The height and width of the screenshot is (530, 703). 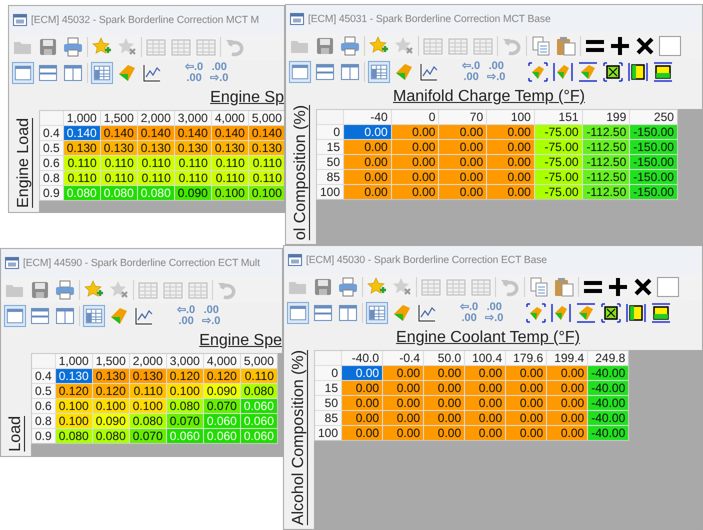 I want to click on cell-select-icon, so click(x=613, y=72).